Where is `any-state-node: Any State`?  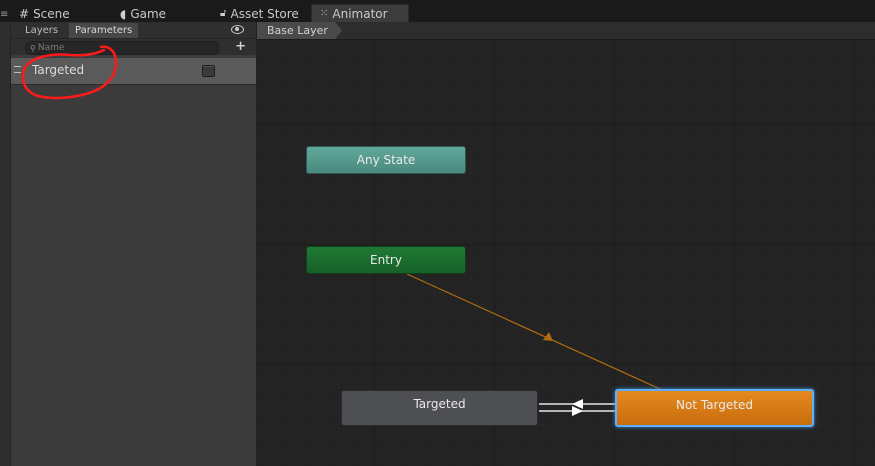
any-state-node: Any State is located at coordinates (386, 160).